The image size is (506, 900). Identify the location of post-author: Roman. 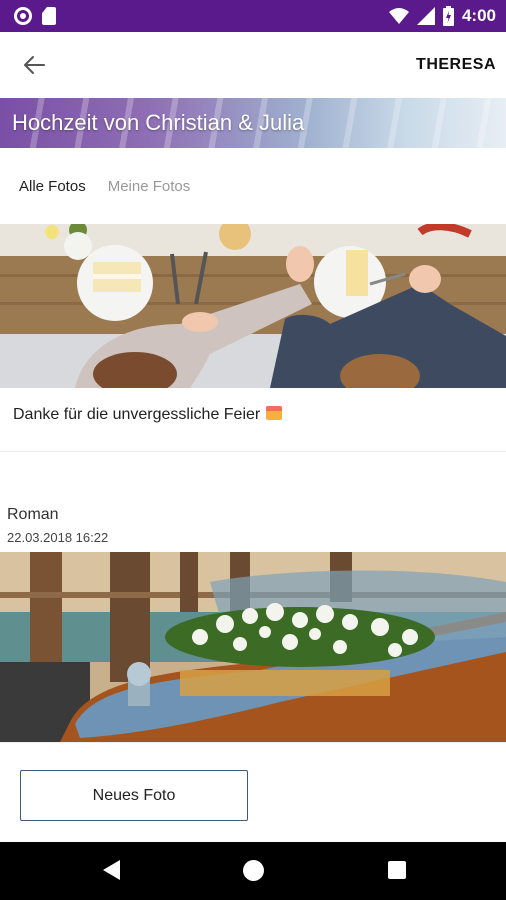
(33, 514).